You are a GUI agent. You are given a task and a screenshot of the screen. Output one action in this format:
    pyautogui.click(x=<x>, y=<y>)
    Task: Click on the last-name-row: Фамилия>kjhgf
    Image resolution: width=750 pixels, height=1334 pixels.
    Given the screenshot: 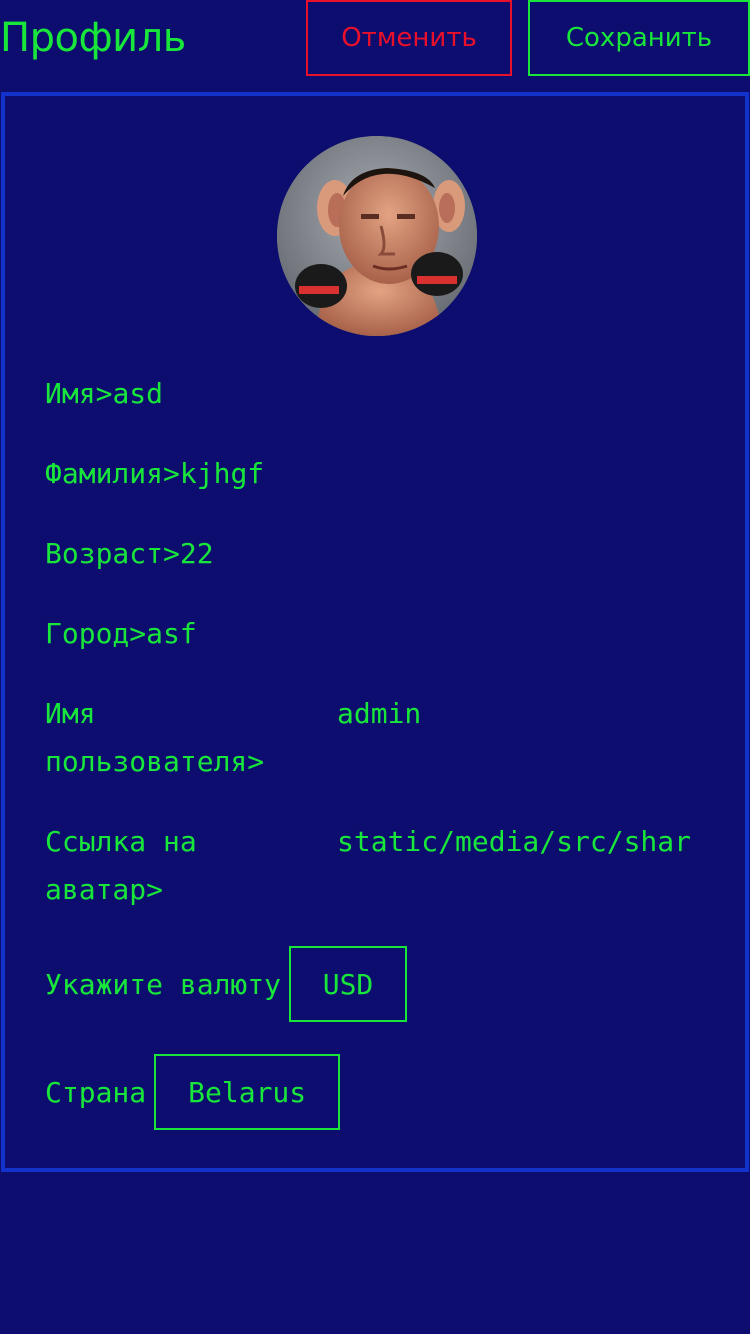 What is the action you would take?
    pyautogui.click(x=154, y=474)
    